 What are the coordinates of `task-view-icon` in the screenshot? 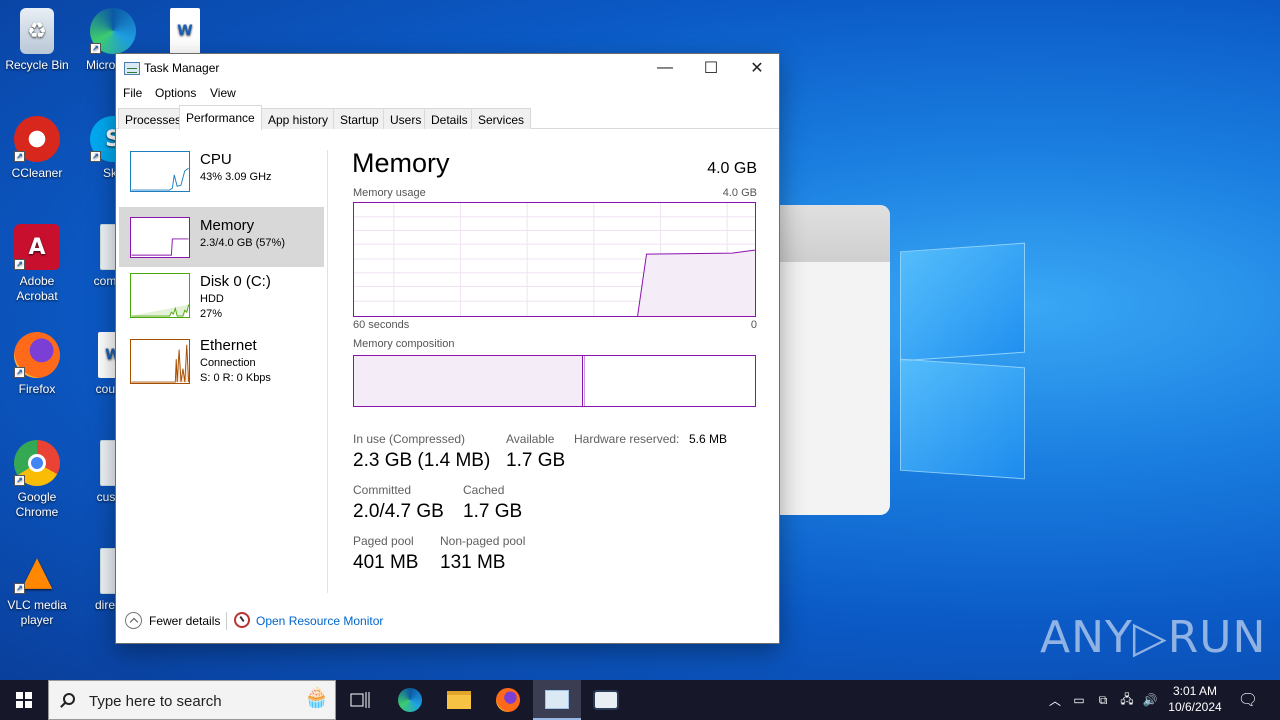 It's located at (360, 700).